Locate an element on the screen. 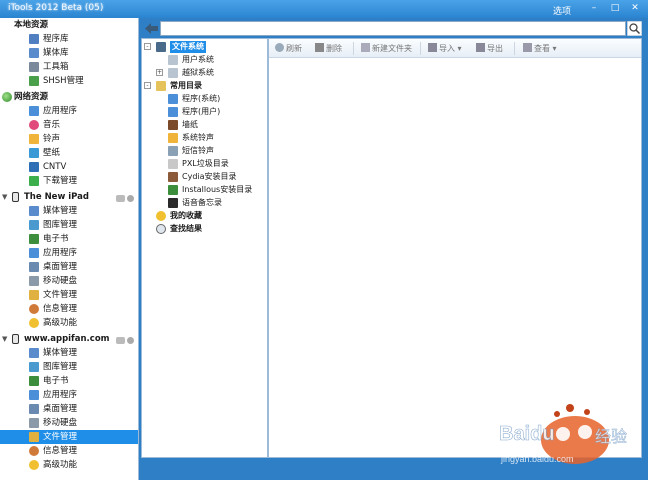 The height and width of the screenshot is (480, 648). refresh-label: 刷新 is located at coordinates (294, 48).